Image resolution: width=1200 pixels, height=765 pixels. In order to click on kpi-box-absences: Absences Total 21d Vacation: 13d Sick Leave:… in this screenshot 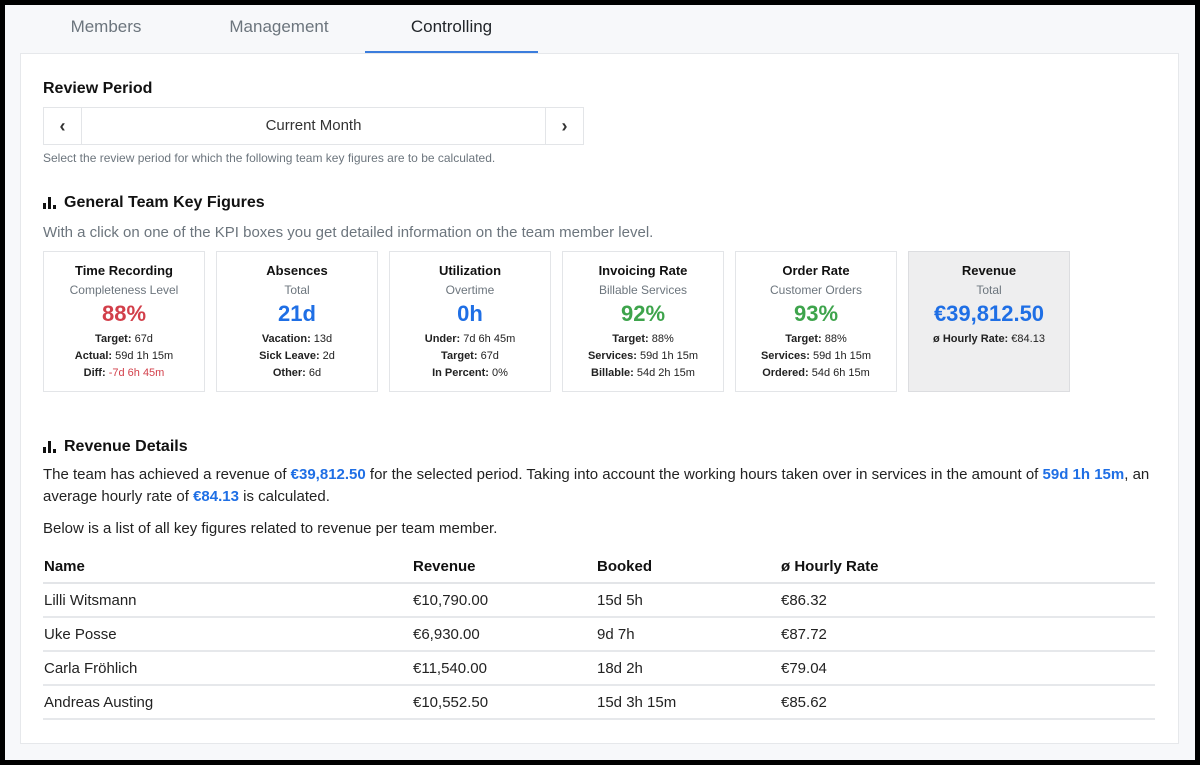, I will do `click(297, 321)`.